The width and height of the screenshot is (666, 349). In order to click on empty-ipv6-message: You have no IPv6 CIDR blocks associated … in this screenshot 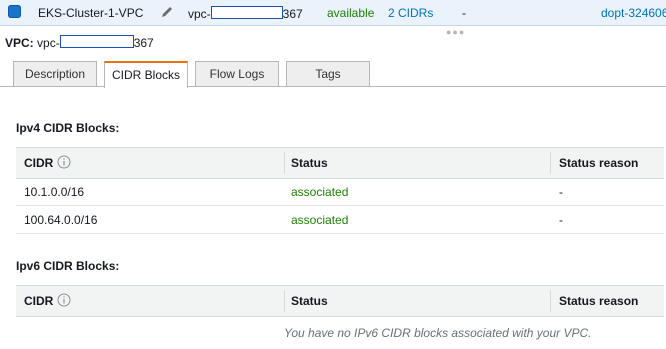, I will do `click(438, 333)`.